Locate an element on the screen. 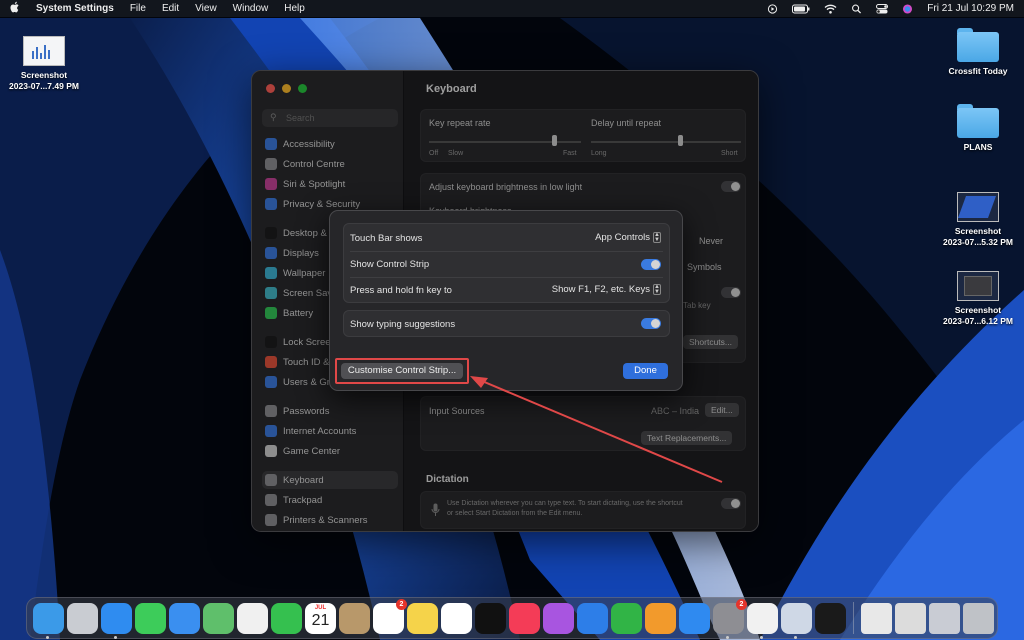  calendar-month: JUL is located at coordinates (320, 607).